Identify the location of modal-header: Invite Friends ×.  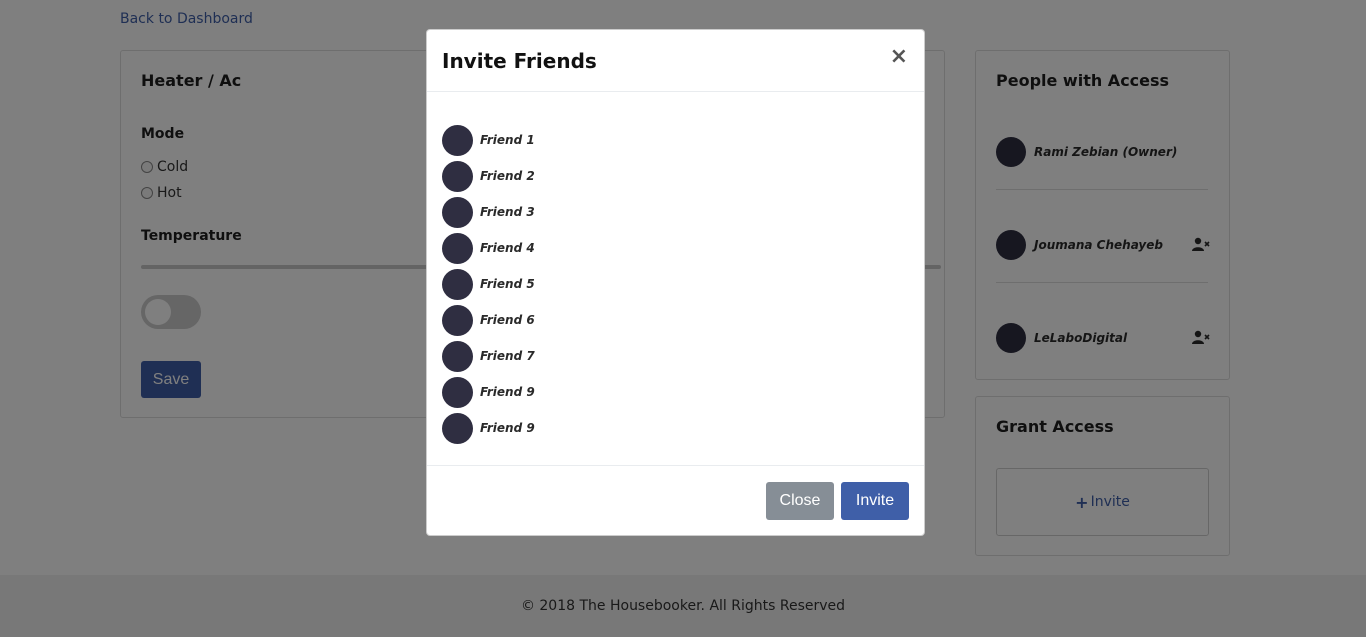
(675, 61).